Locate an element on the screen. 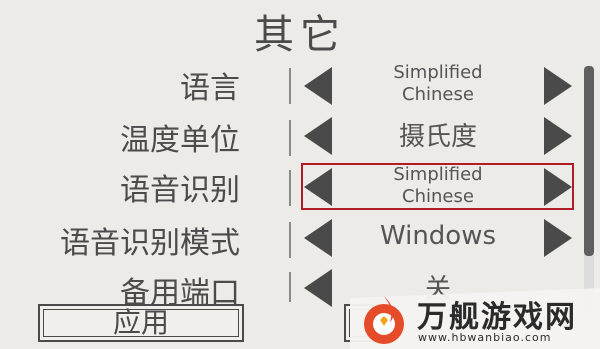  setting-value-language: Simplified Chinese is located at coordinates (438, 84).